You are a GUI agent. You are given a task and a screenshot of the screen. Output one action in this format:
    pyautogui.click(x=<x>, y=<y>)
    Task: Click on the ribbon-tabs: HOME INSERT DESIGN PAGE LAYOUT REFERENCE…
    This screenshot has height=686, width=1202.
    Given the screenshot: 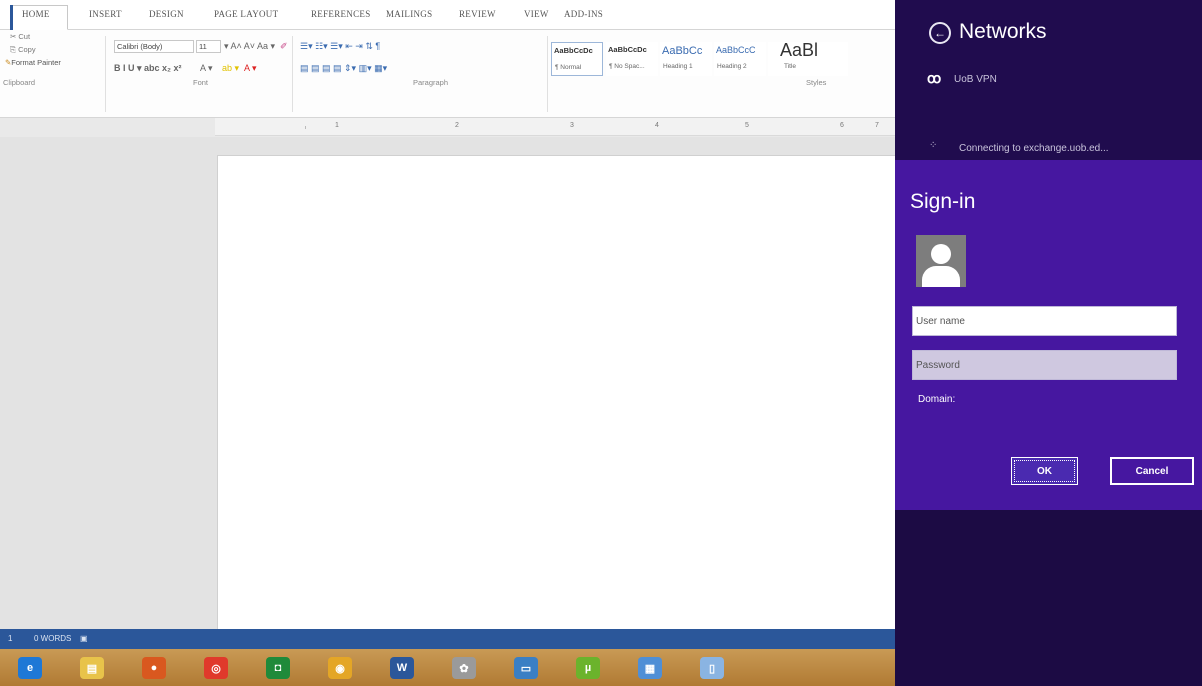 What is the action you would take?
    pyautogui.click(x=447, y=15)
    